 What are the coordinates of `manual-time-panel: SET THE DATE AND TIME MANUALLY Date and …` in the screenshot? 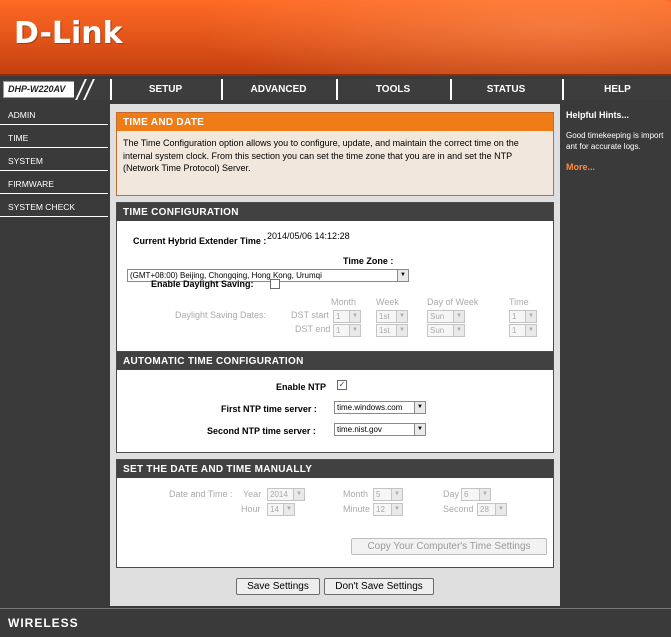 It's located at (335, 513).